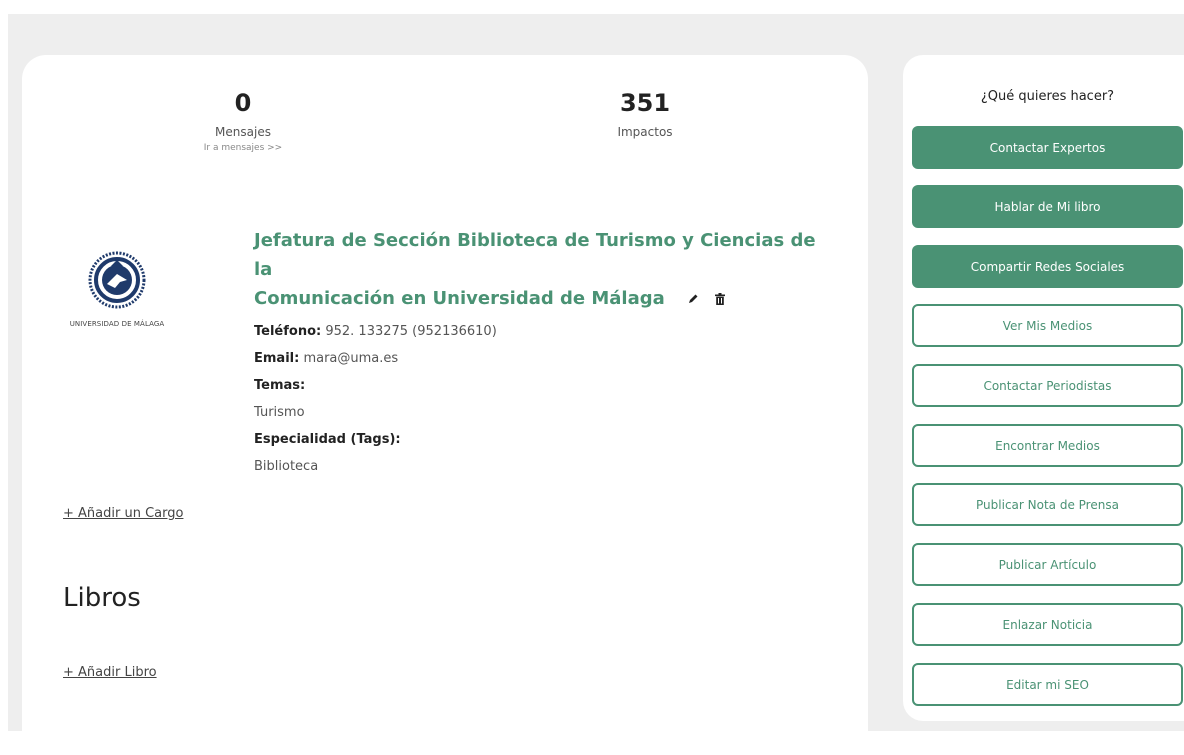  What do you see at coordinates (110, 672) in the screenshot?
I see `add-book-link: + Añadir Libro` at bounding box center [110, 672].